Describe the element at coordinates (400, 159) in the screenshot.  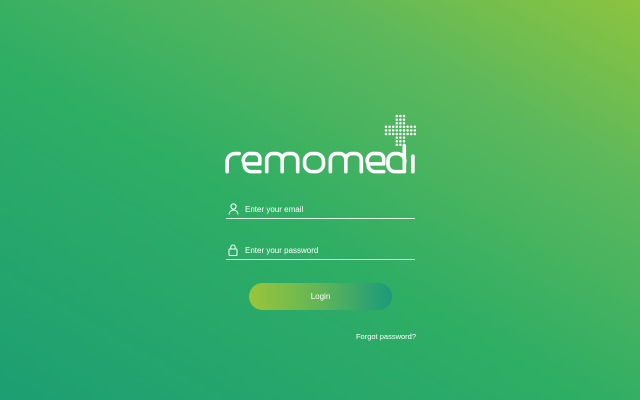
I see `logo-wordmark-tail` at that location.